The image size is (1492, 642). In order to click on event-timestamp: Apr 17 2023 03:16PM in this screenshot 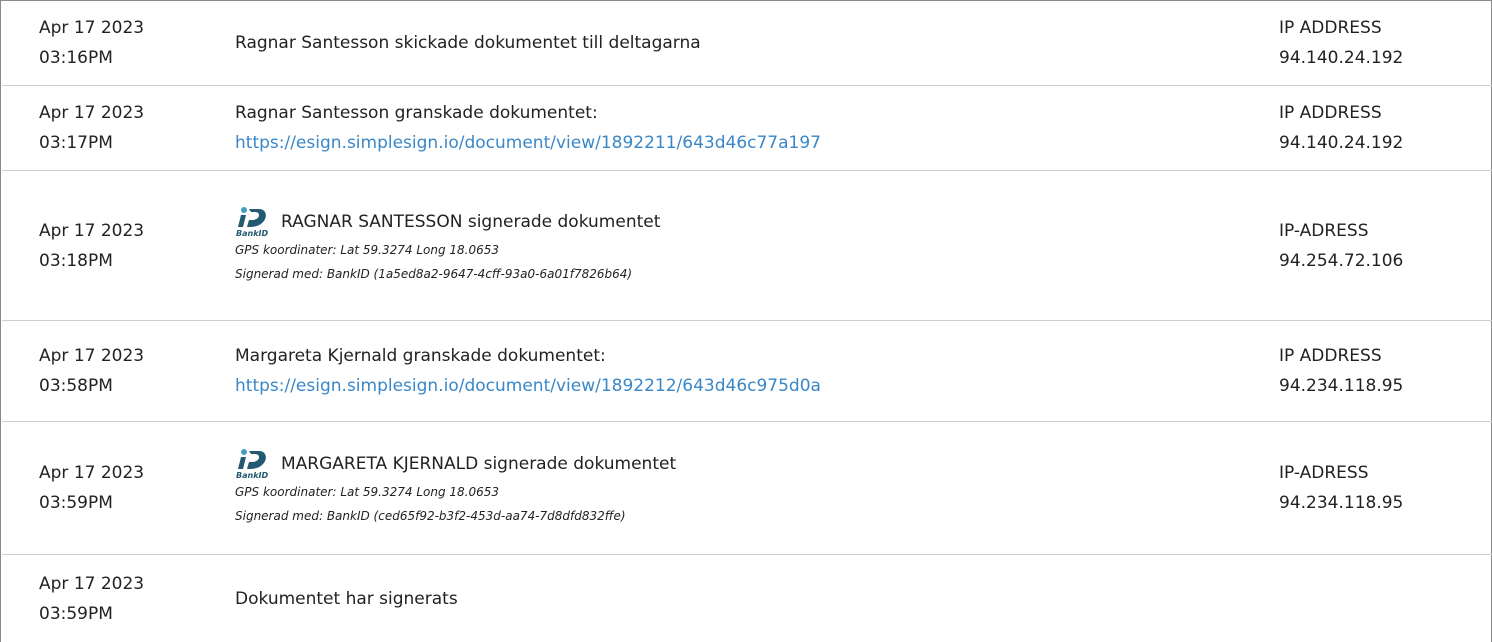, I will do `click(91, 43)`.